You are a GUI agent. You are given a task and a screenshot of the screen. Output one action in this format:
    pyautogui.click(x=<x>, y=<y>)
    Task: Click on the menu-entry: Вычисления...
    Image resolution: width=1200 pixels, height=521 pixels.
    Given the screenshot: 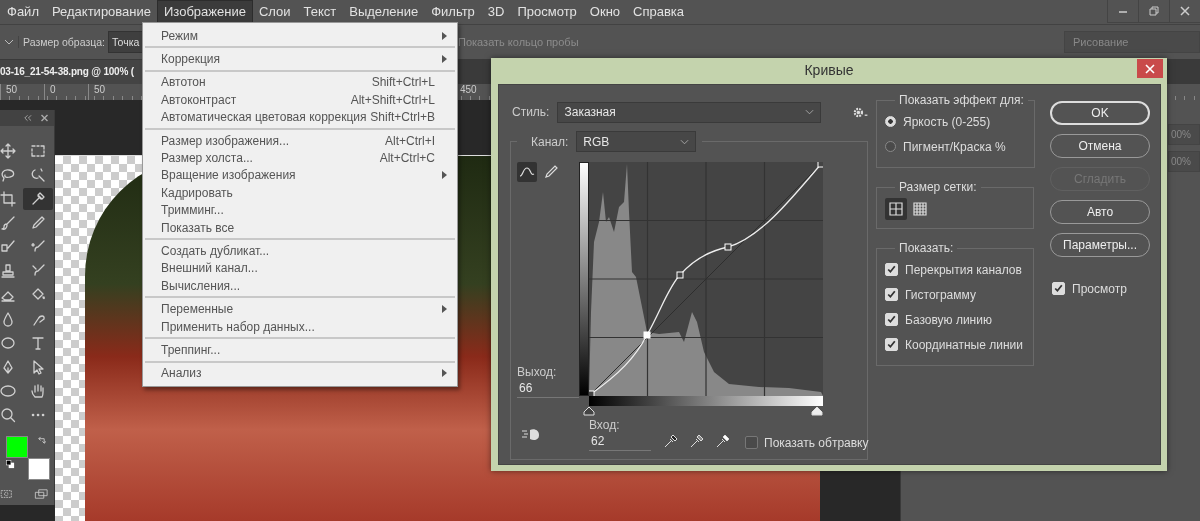 What is the action you would take?
    pyautogui.click(x=300, y=286)
    